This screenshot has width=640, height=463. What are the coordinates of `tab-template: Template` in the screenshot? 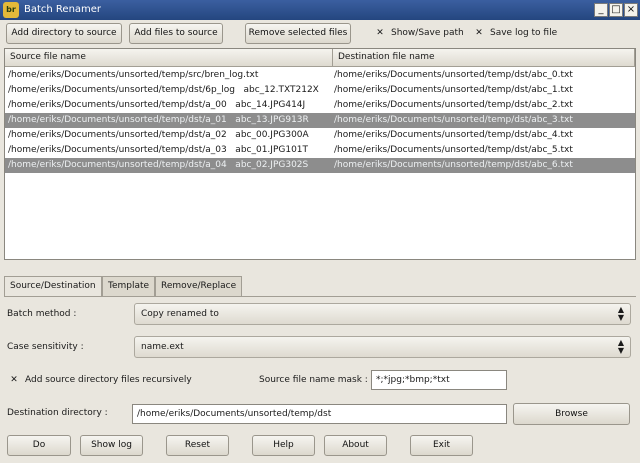 It's located at (129, 286).